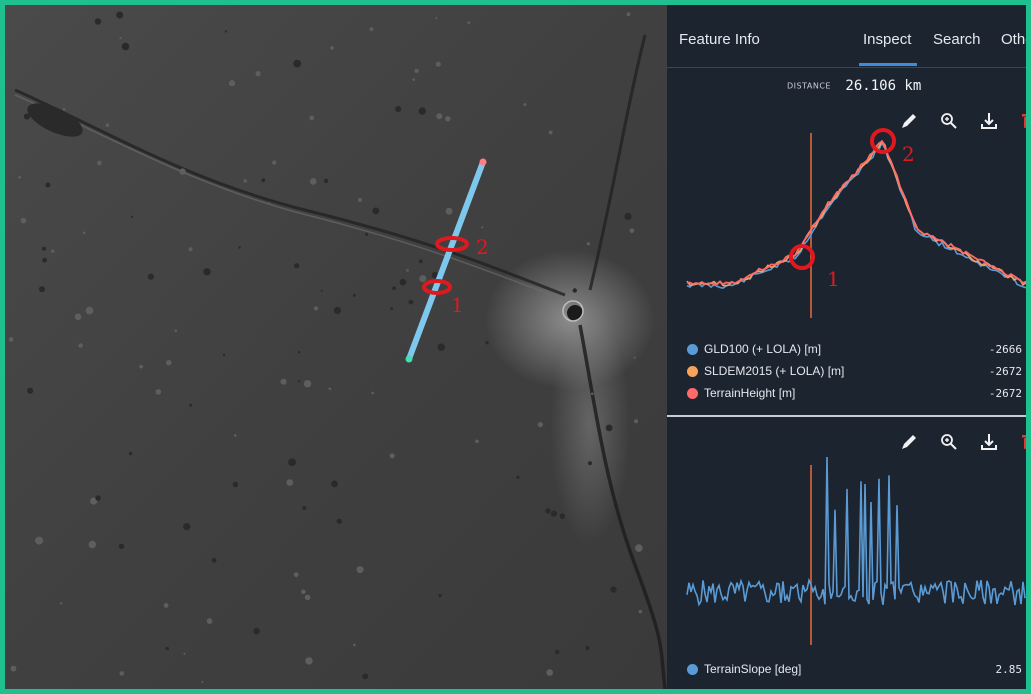 The height and width of the screenshot is (694, 1031). Describe the element at coordinates (1009, 669) in the screenshot. I see `legend-value: 2.85` at that location.